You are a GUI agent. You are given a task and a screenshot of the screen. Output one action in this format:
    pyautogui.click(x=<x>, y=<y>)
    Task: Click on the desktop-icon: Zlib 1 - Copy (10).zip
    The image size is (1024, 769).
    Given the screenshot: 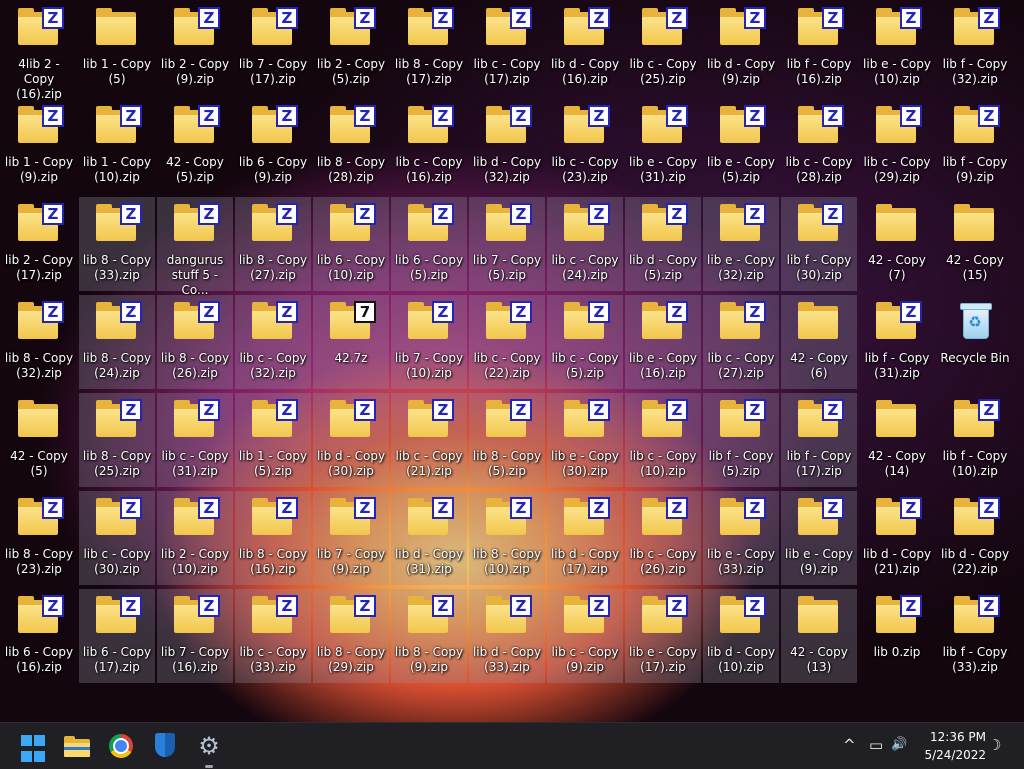 What is the action you would take?
    pyautogui.click(x=117, y=146)
    